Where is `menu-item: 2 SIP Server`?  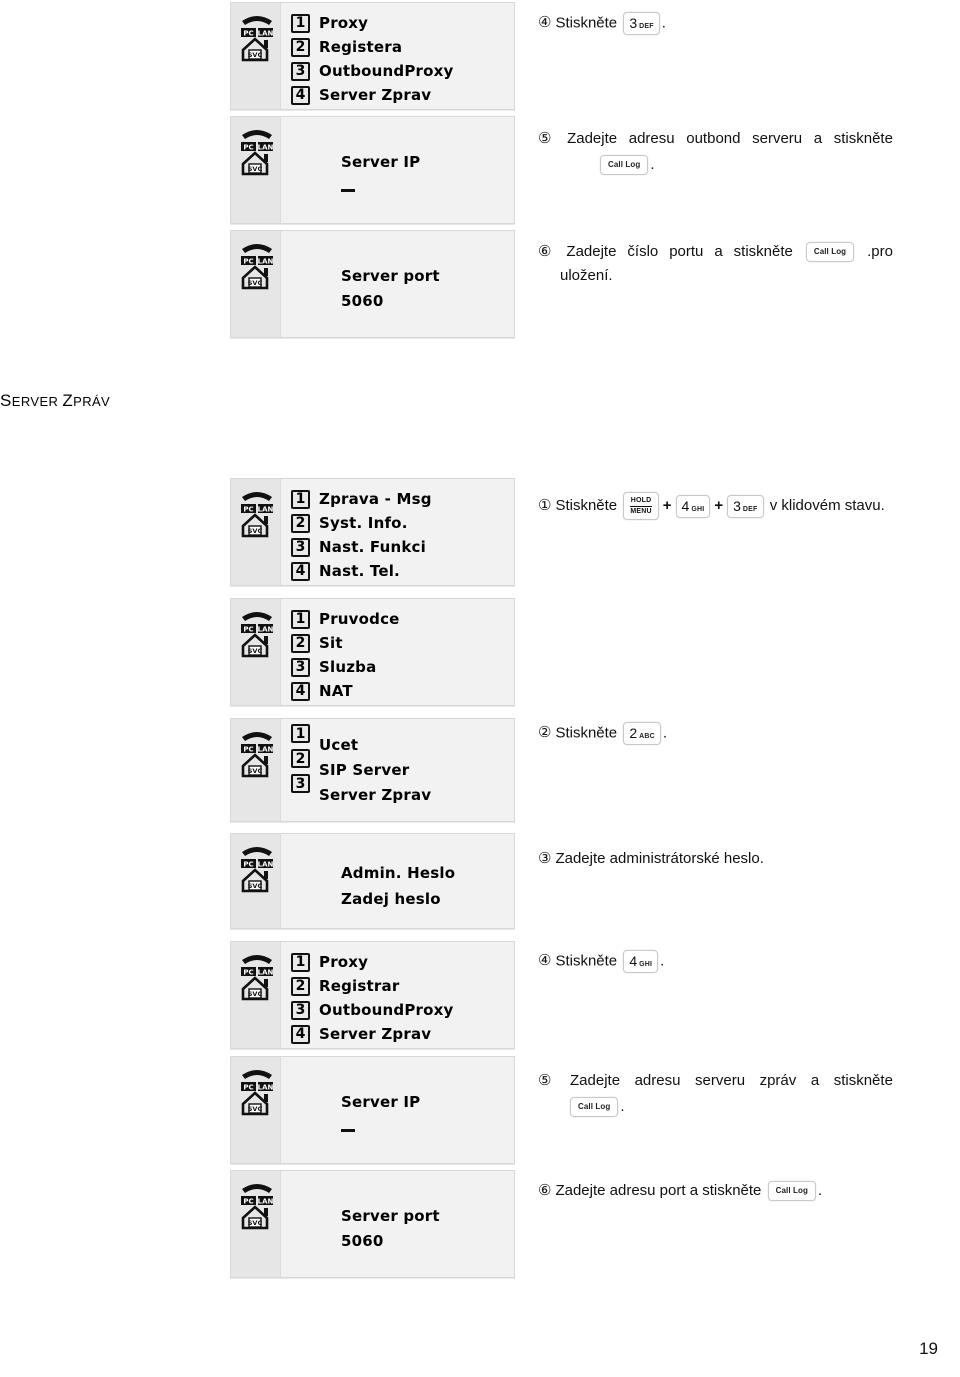
menu-item: 2 SIP Server is located at coordinates (402, 764).